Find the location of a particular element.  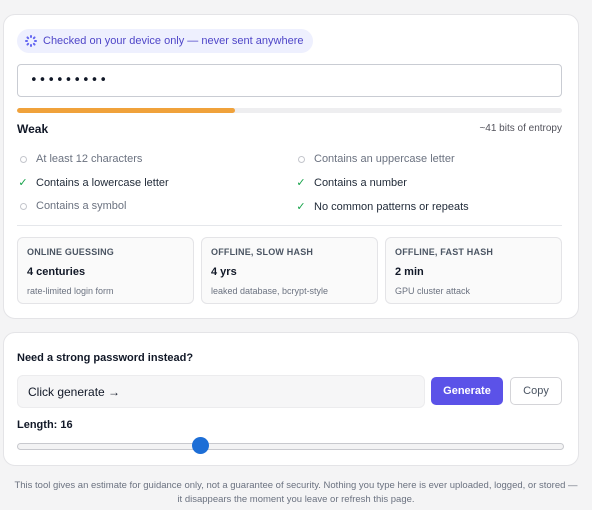

crack-time-value: 4 centuries is located at coordinates (56, 272).